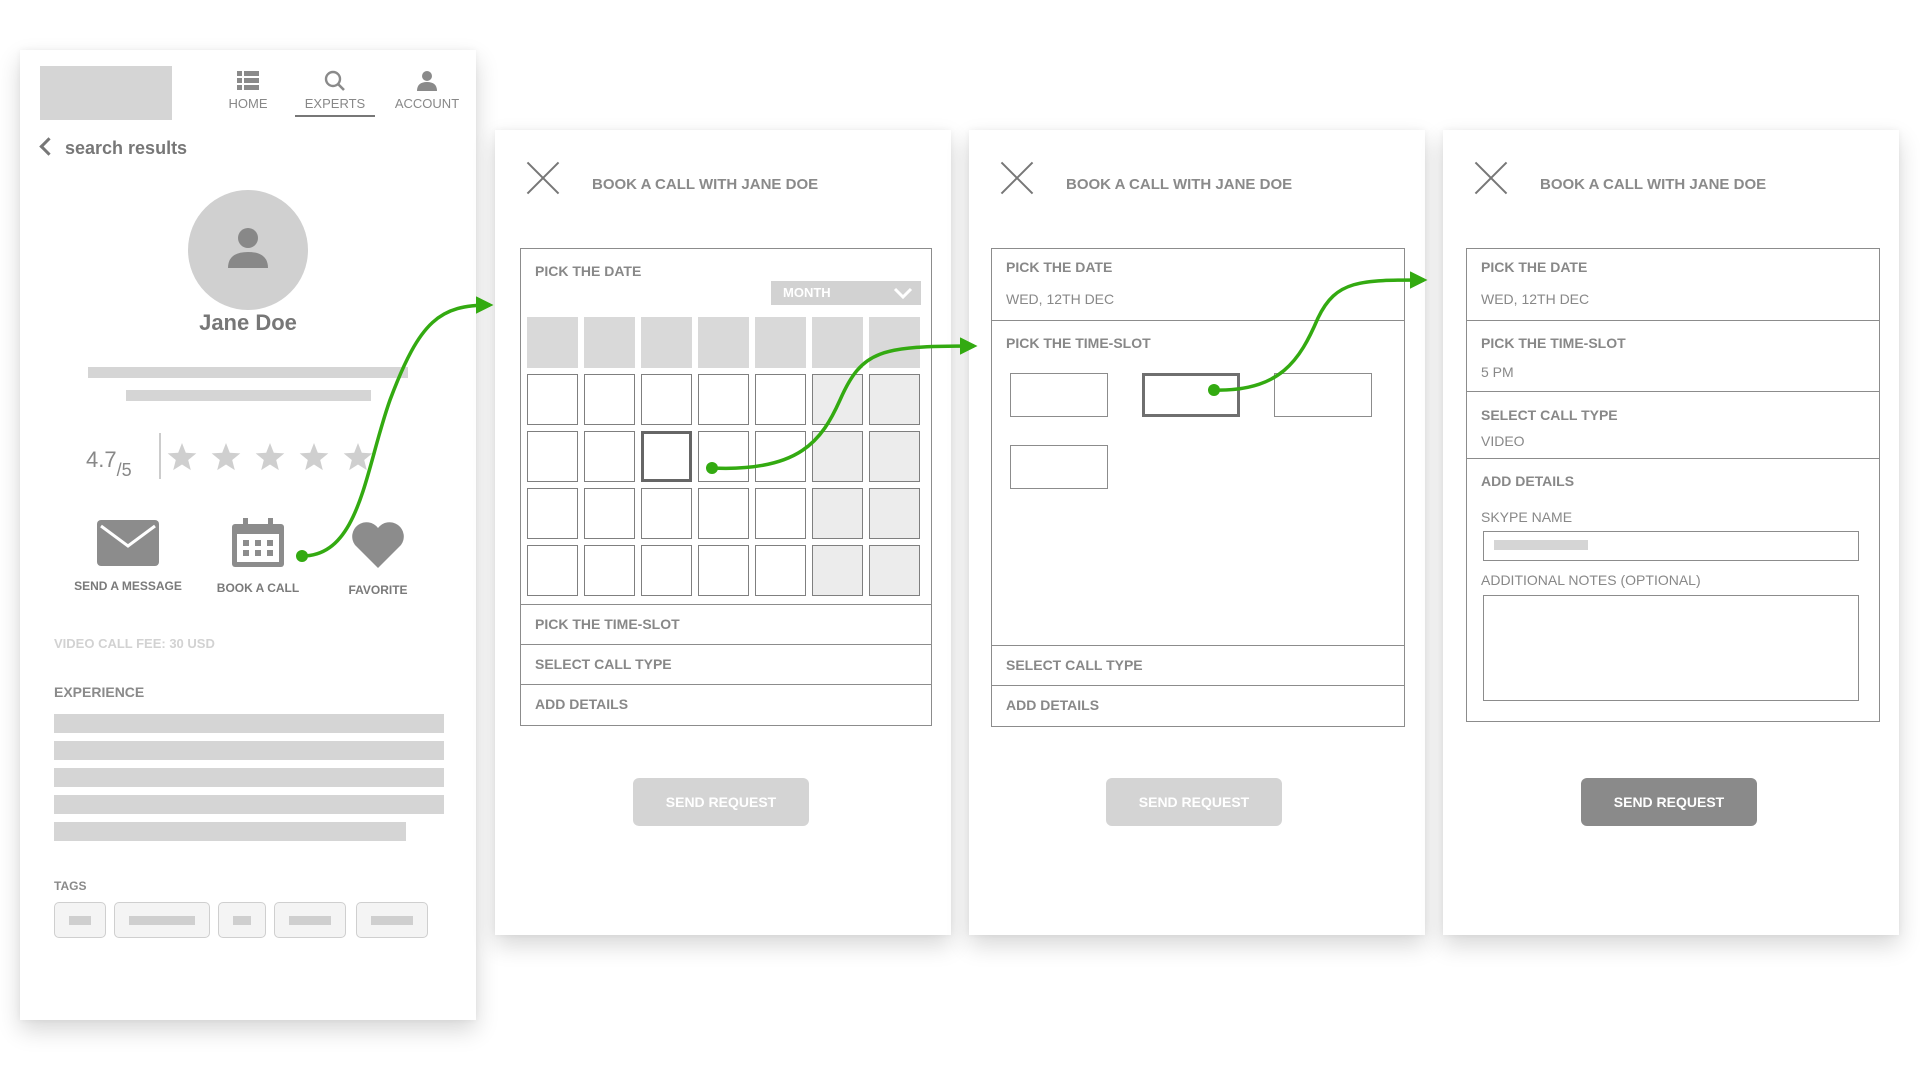 This screenshot has height=1080, width=1920. I want to click on skype-name-input, so click(1671, 546).